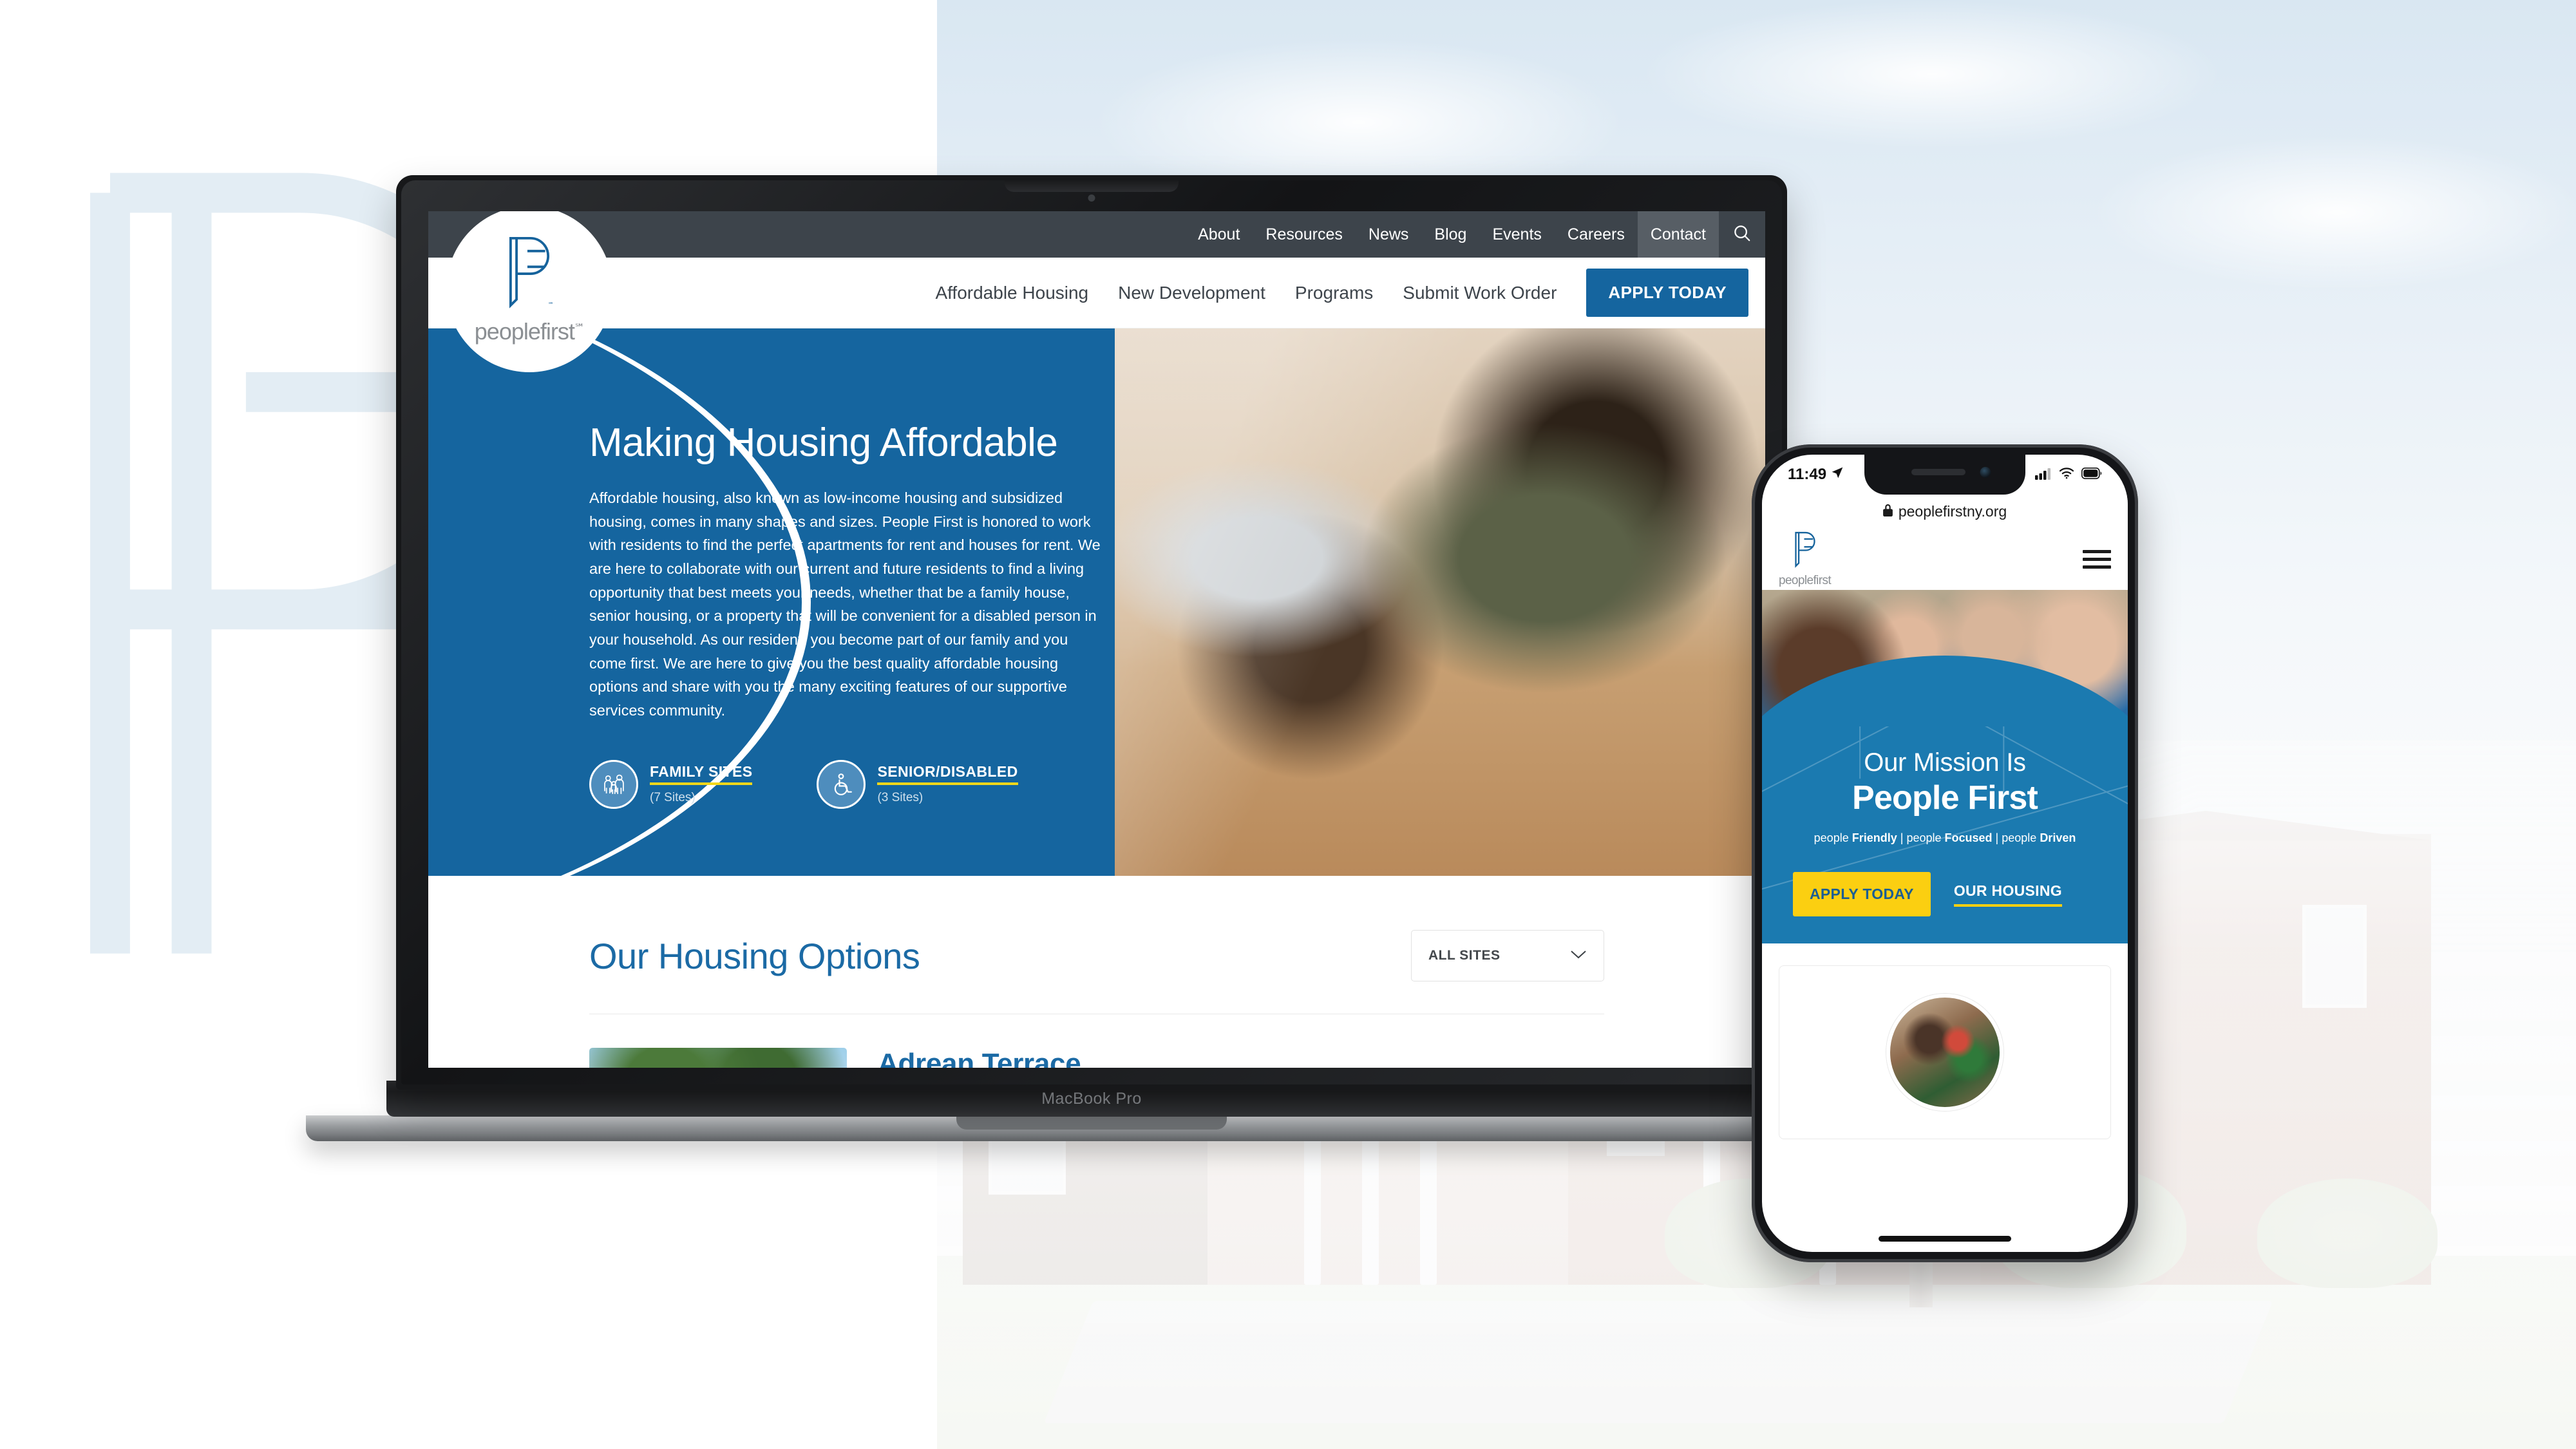 This screenshot has height=1449, width=2576. I want to click on status-indicators, so click(2068, 475).